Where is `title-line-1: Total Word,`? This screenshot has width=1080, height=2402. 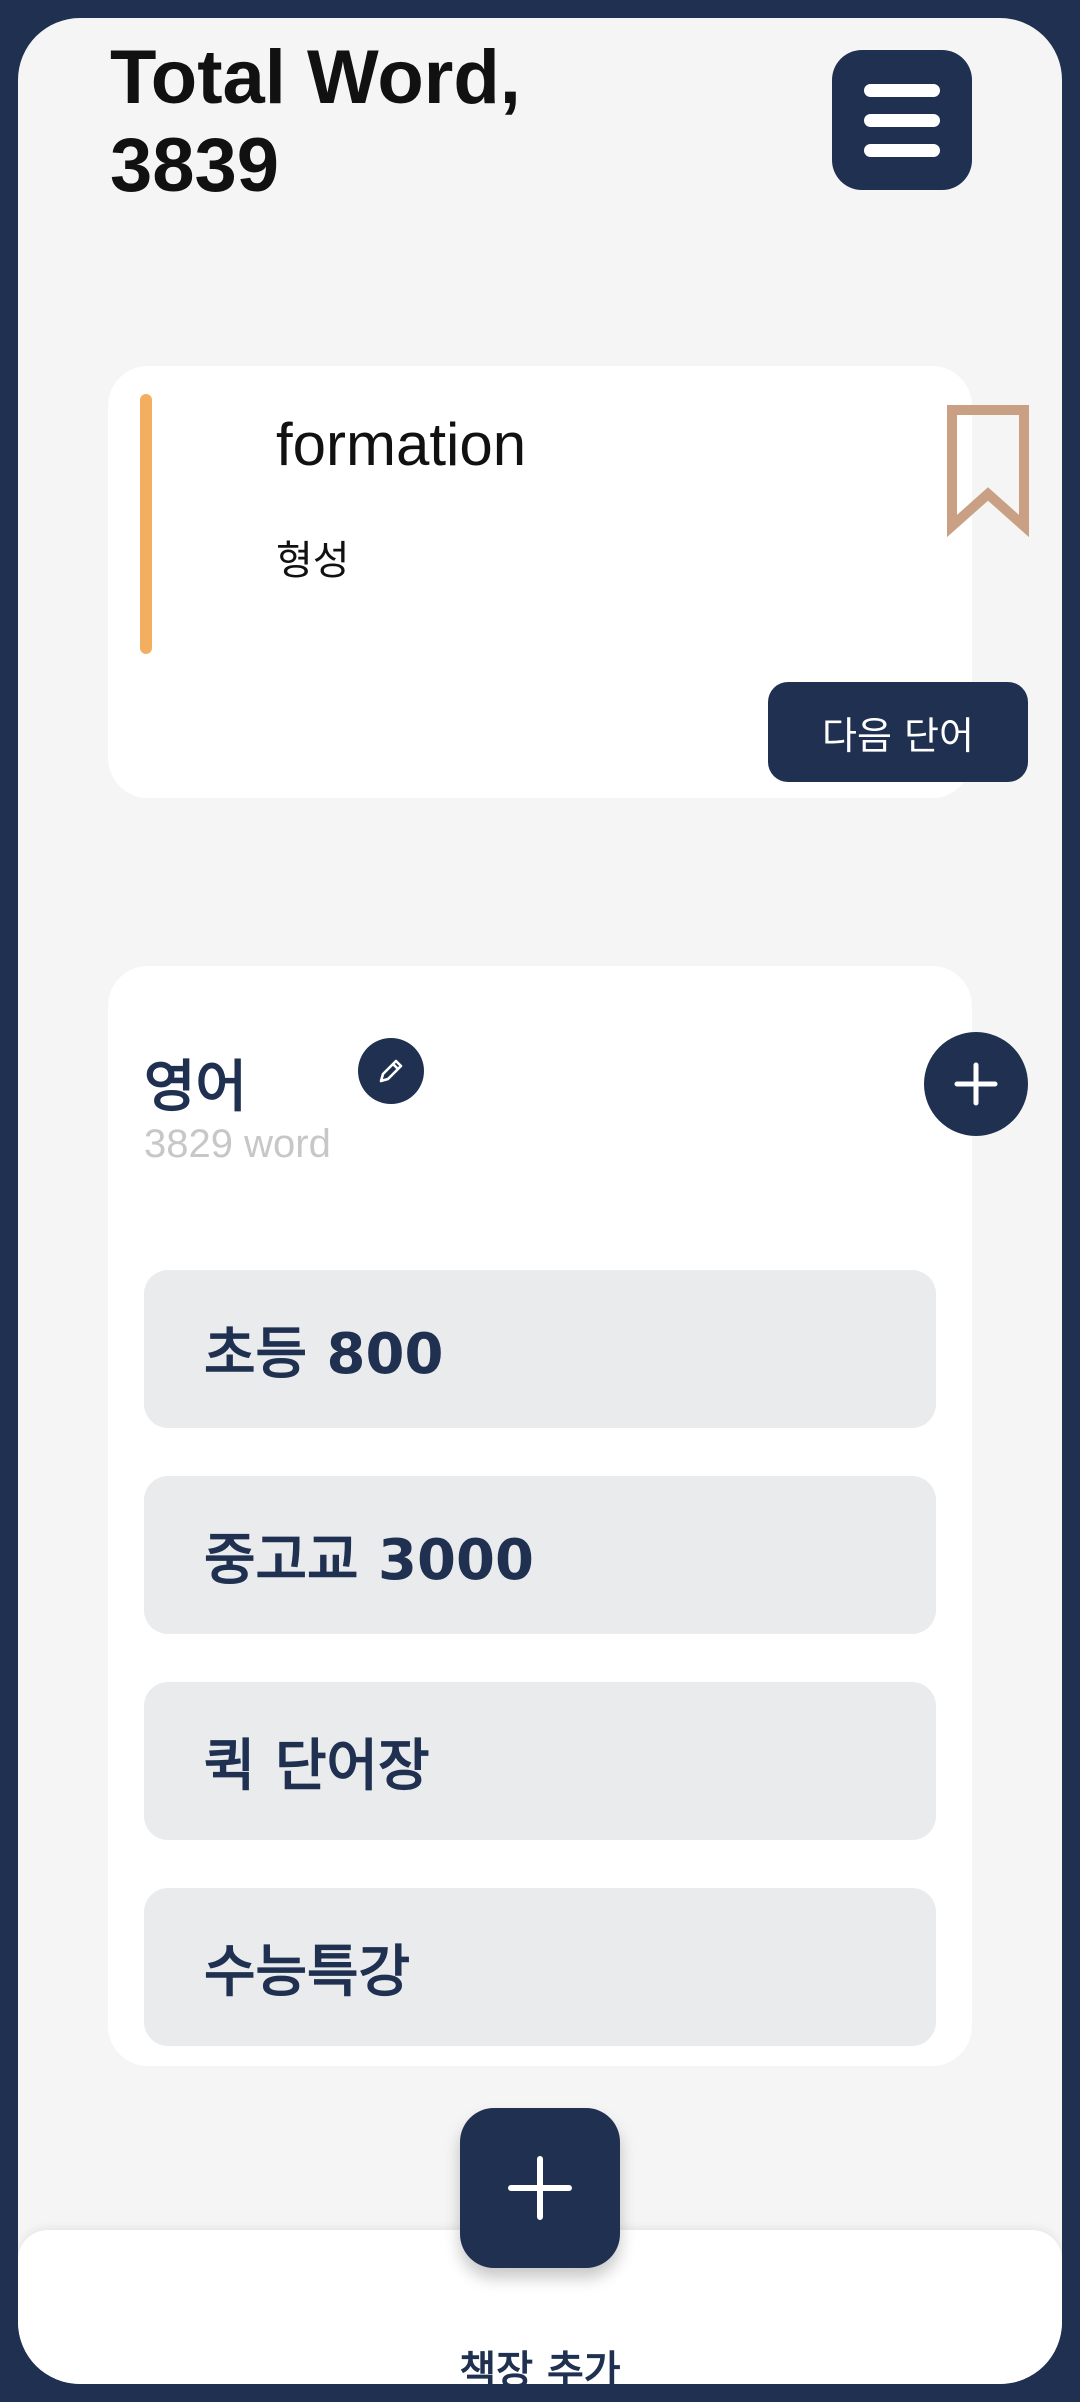 title-line-1: Total Word, is located at coordinates (315, 77).